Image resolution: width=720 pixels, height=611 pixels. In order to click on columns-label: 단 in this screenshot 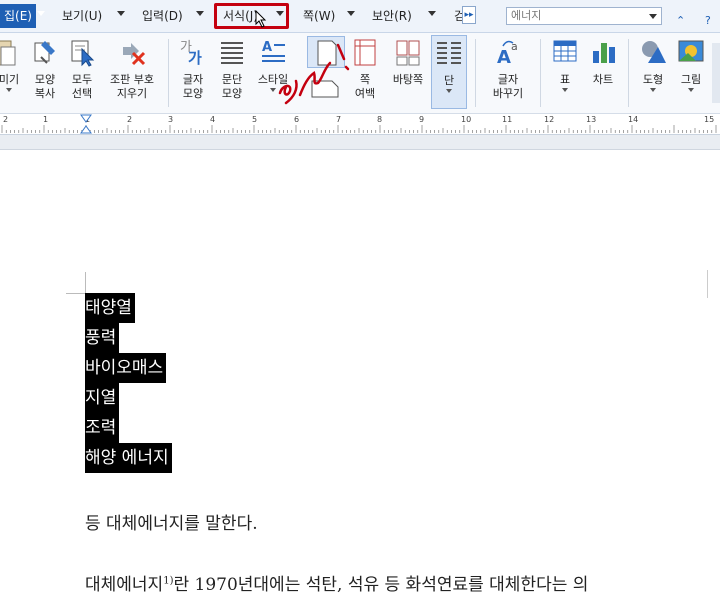, I will do `click(449, 80)`.